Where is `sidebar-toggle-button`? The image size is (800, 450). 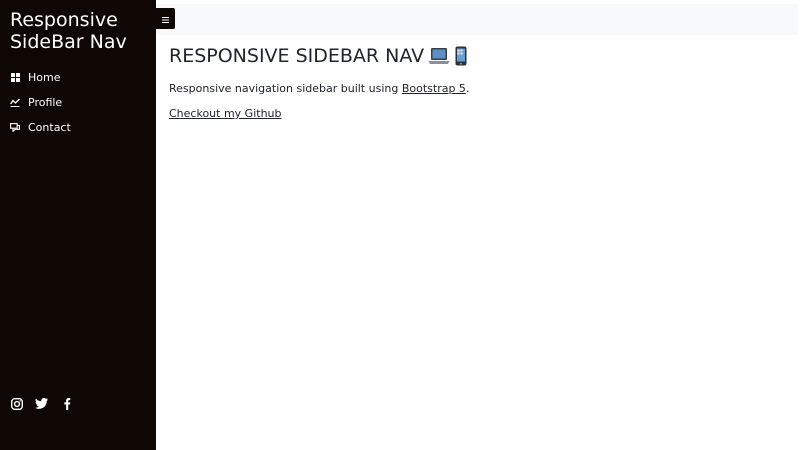 sidebar-toggle-button is located at coordinates (165, 18).